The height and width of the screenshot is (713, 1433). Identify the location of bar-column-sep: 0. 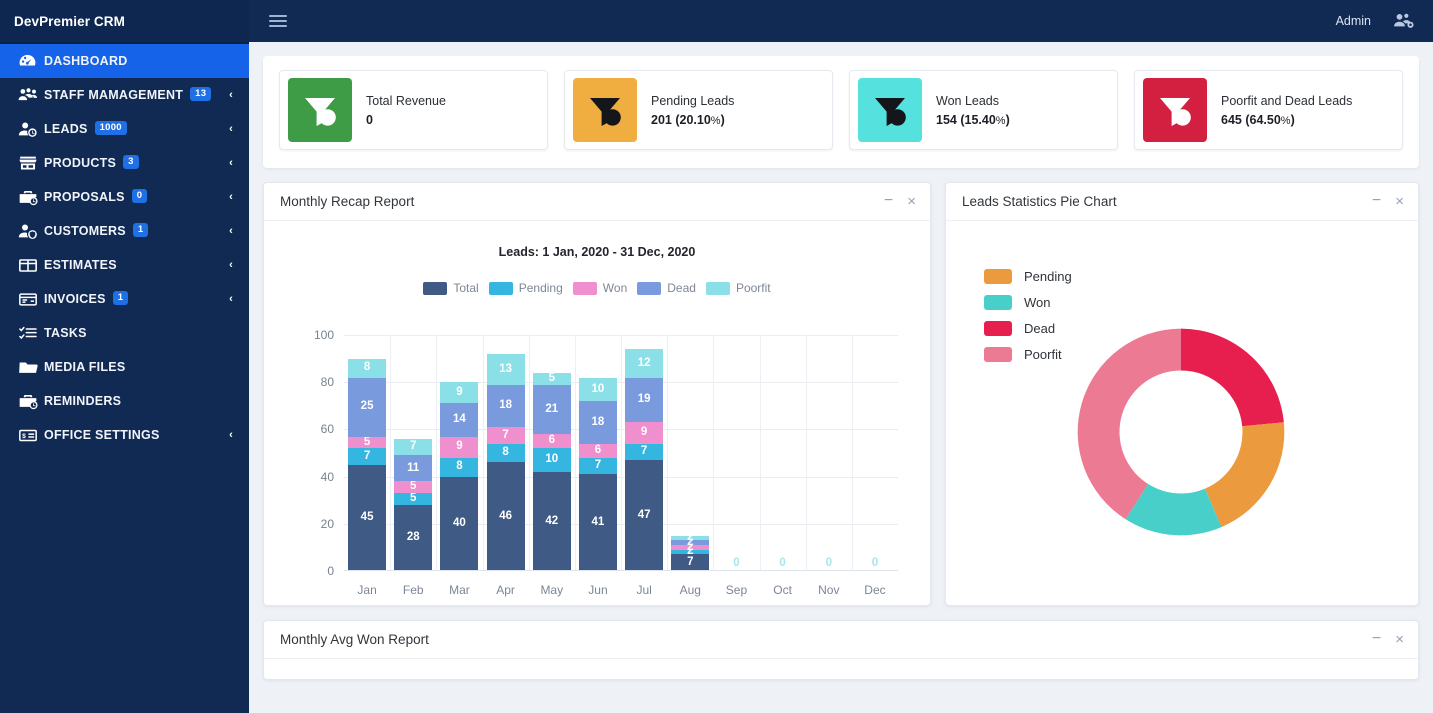
(736, 453).